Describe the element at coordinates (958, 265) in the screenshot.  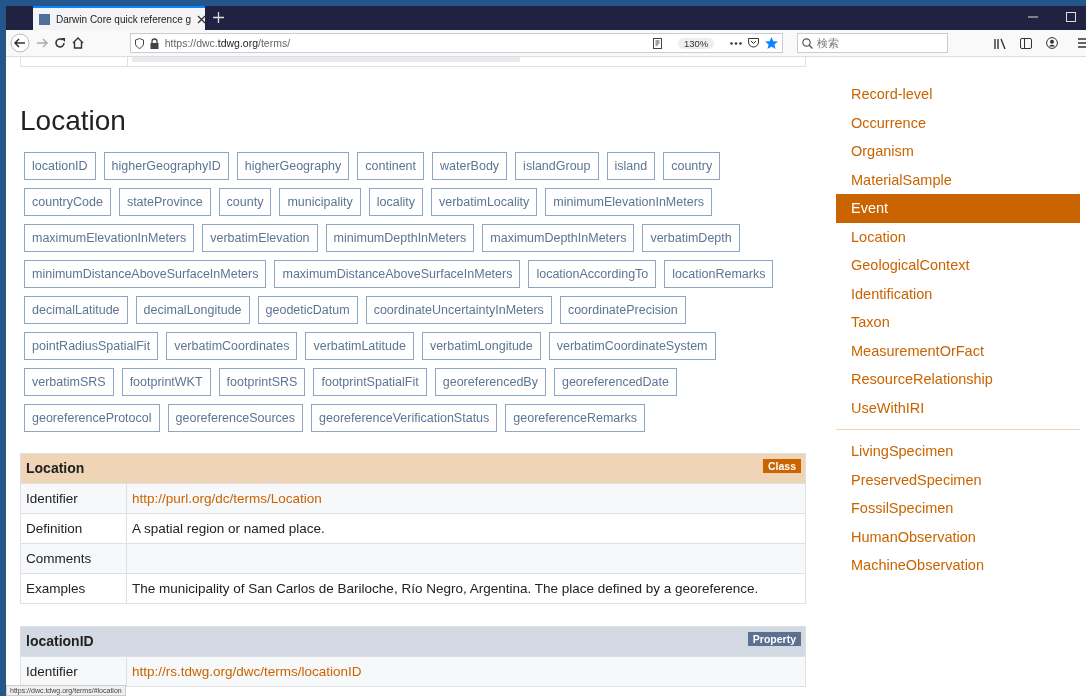
I see `sidebar-link: GeologicalContext` at that location.